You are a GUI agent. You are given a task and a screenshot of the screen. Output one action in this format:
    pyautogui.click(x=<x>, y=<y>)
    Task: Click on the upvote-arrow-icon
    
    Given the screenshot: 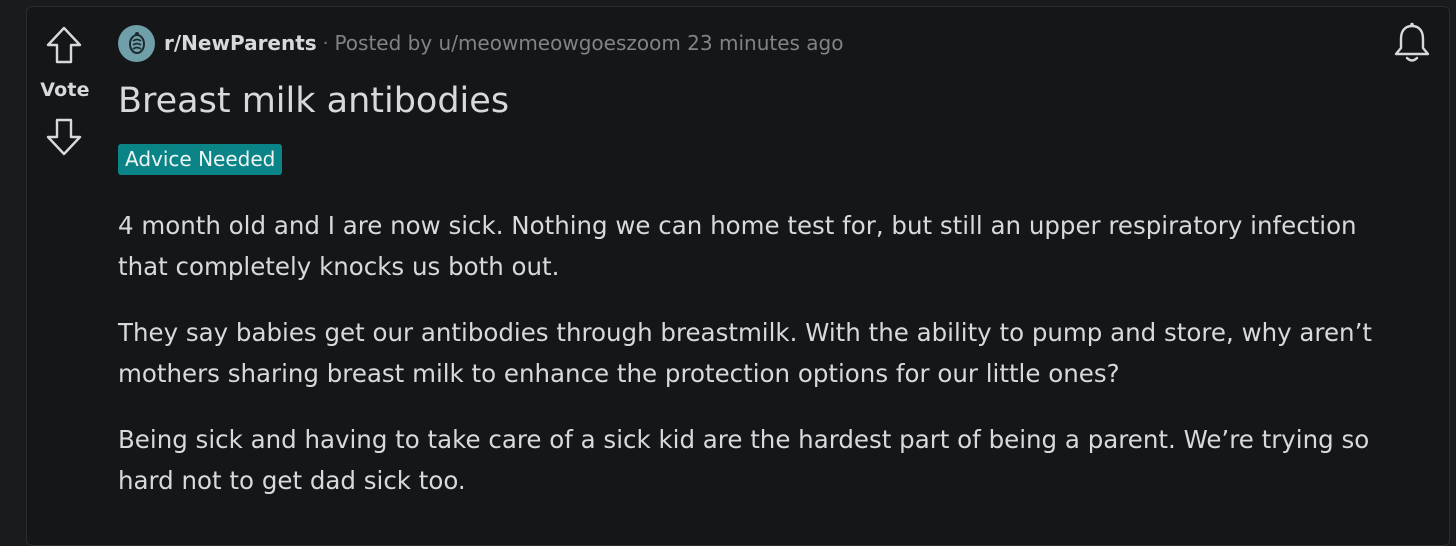 What is the action you would take?
    pyautogui.click(x=64, y=45)
    